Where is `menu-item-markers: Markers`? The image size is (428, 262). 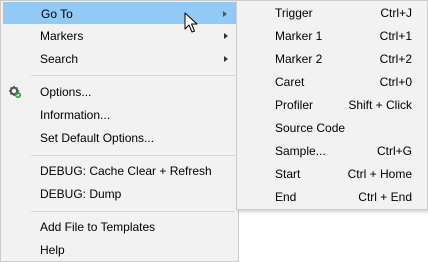
menu-item-markers: Markers is located at coordinates (119, 36).